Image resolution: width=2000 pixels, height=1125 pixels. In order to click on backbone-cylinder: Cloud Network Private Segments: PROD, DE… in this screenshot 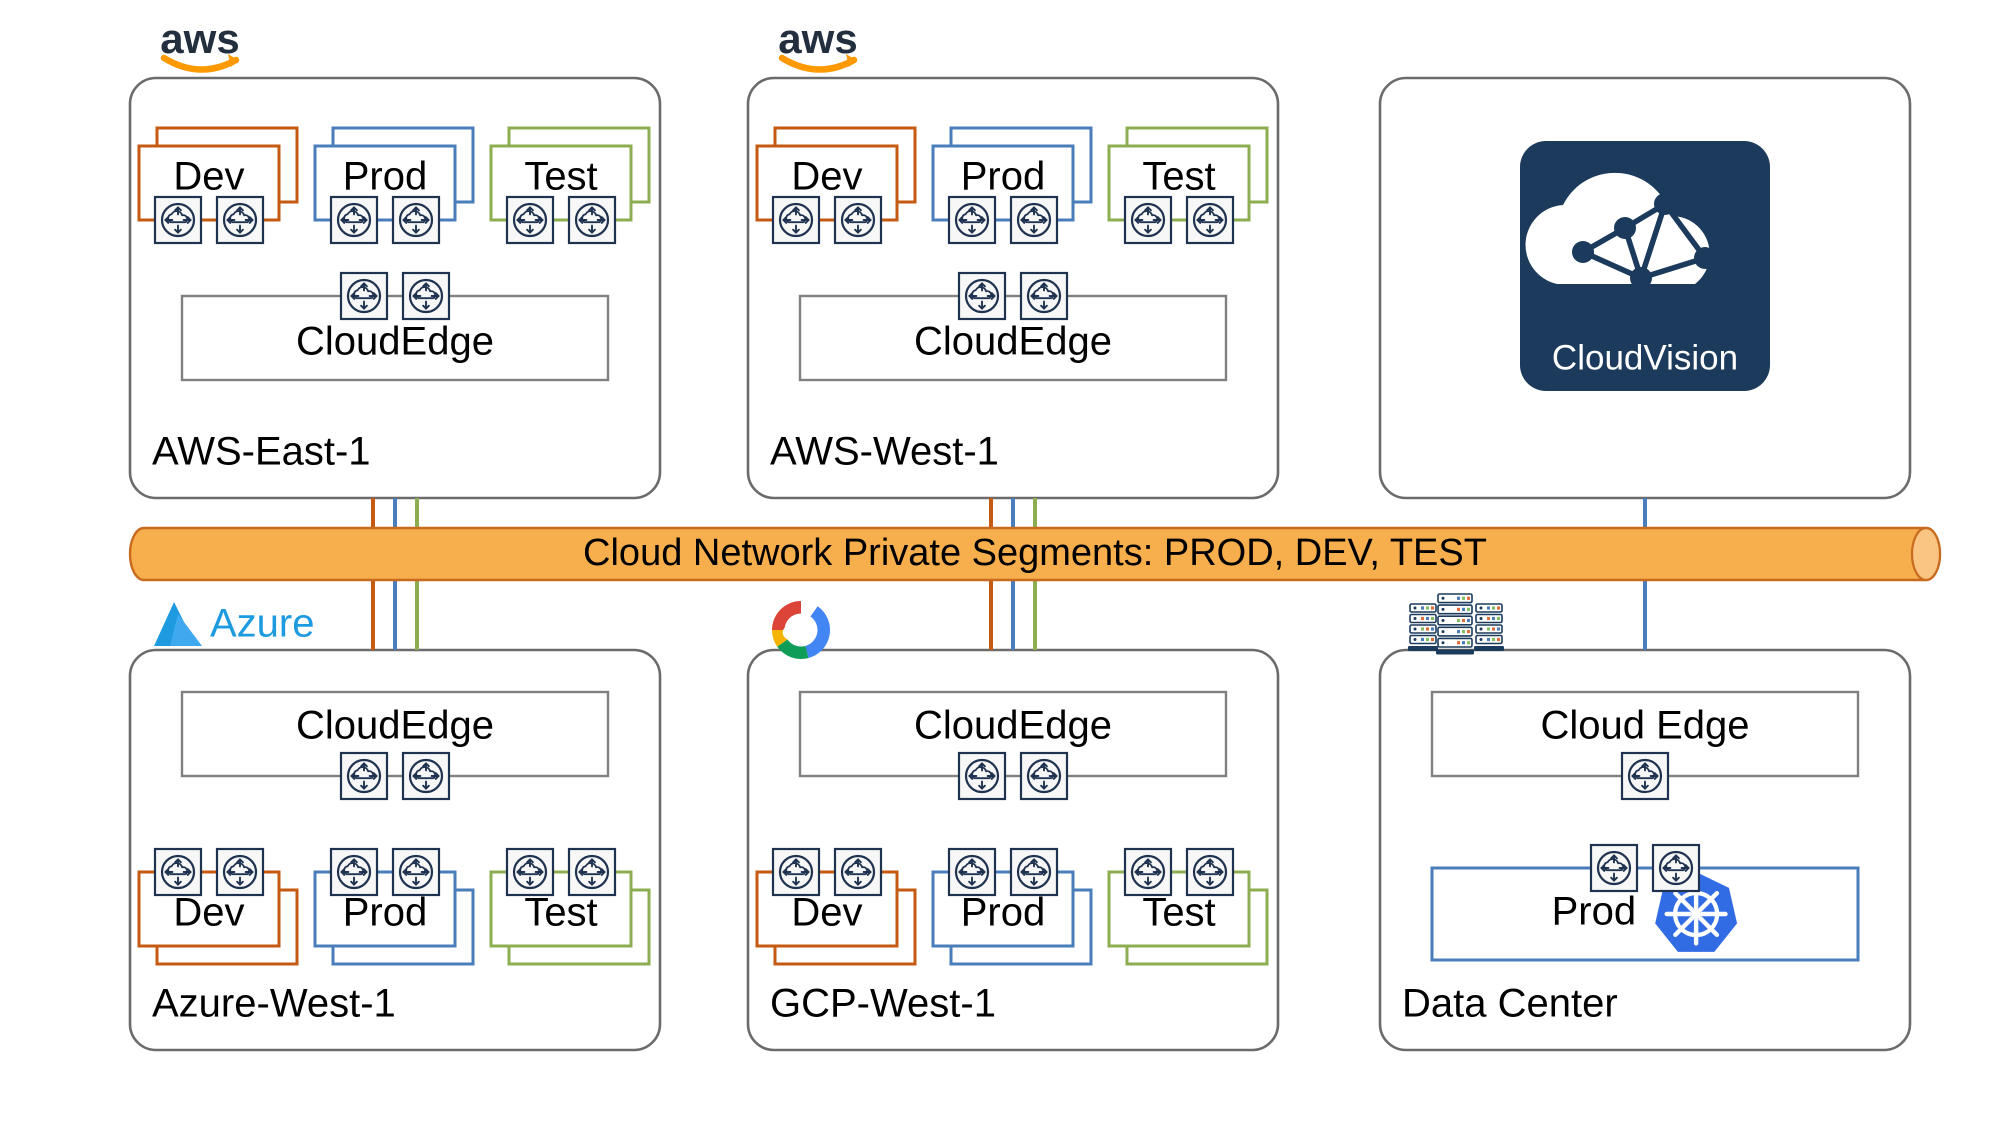, I will do `click(1035, 554)`.